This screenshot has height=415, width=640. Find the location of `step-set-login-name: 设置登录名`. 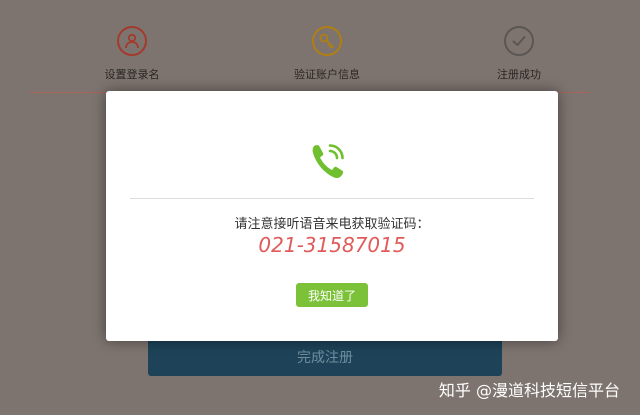

step-set-login-name: 设置登录名 is located at coordinates (132, 54).